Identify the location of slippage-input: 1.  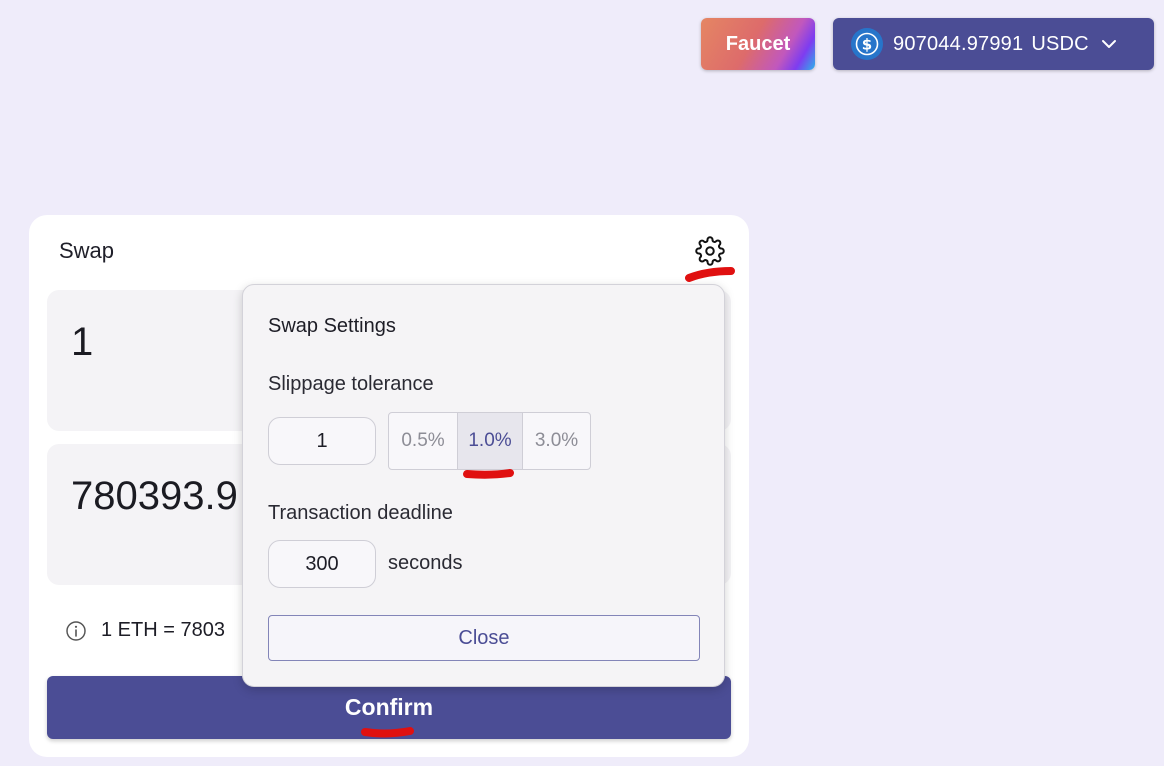
(322, 441).